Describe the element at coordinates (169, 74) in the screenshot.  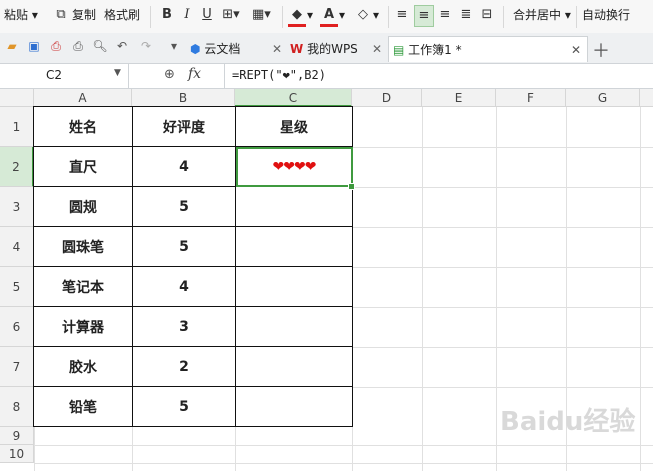
I see `zoom-icon: ⊕` at that location.